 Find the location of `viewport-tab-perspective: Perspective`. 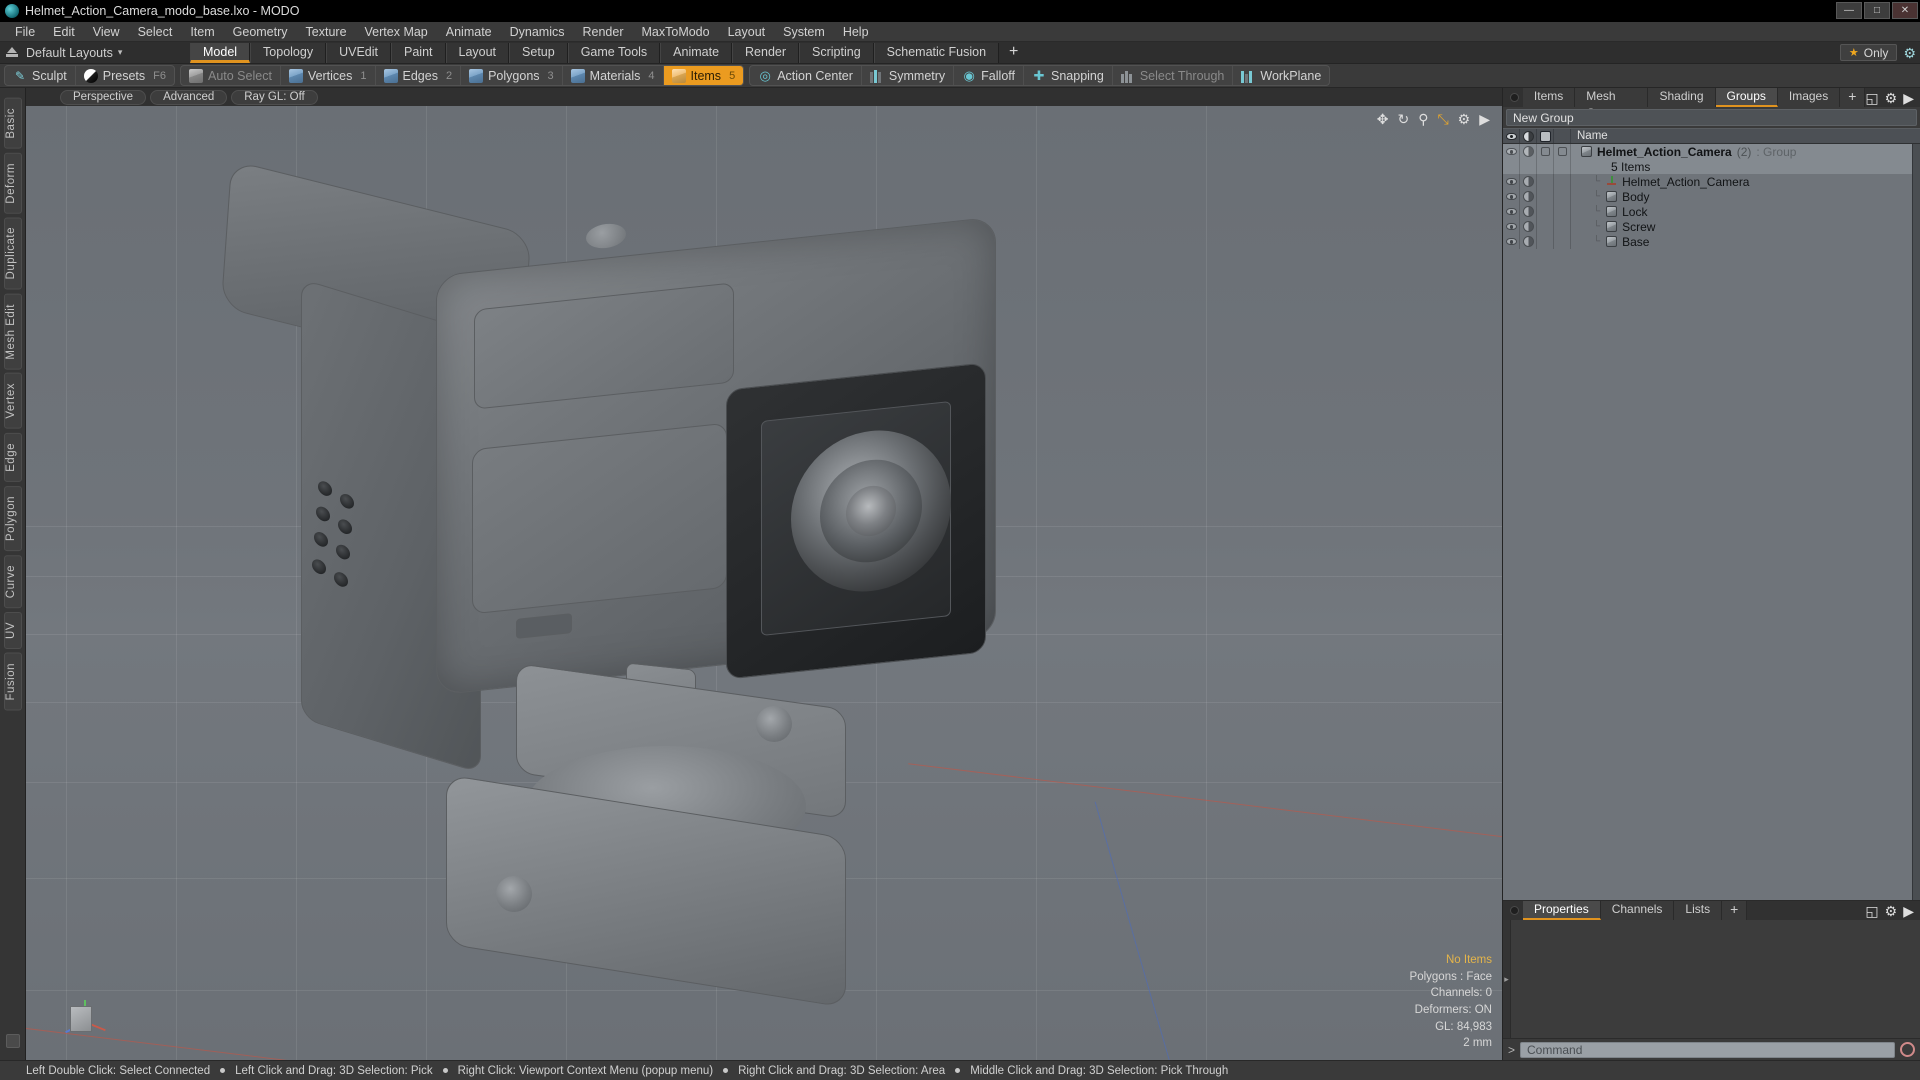

viewport-tab-perspective: Perspective is located at coordinates (103, 97).